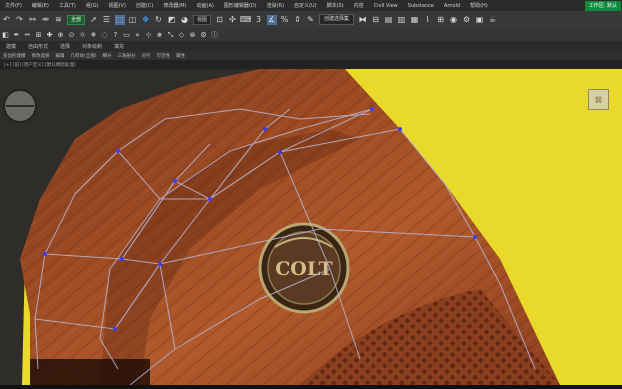 The image size is (622, 389). I want to click on ribbon-toggle-icon: ▦, so click(415, 20).